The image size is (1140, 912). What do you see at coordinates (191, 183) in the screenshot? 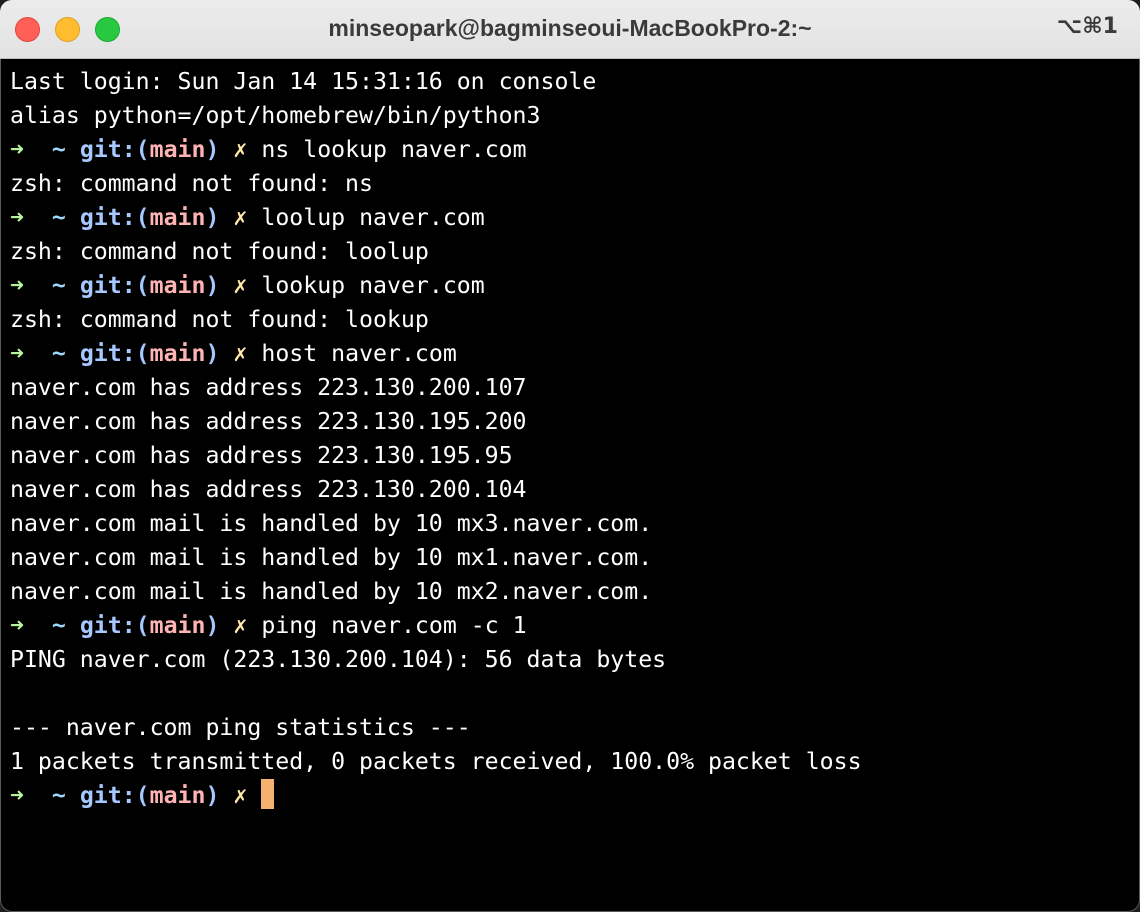
I see `output-line: zsh: command not found: ns` at bounding box center [191, 183].